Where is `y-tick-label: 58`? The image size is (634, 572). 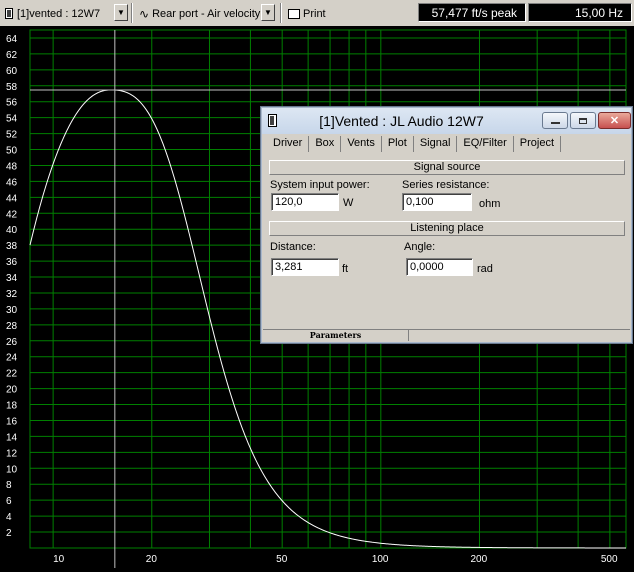 y-tick-label: 58 is located at coordinates (12, 87).